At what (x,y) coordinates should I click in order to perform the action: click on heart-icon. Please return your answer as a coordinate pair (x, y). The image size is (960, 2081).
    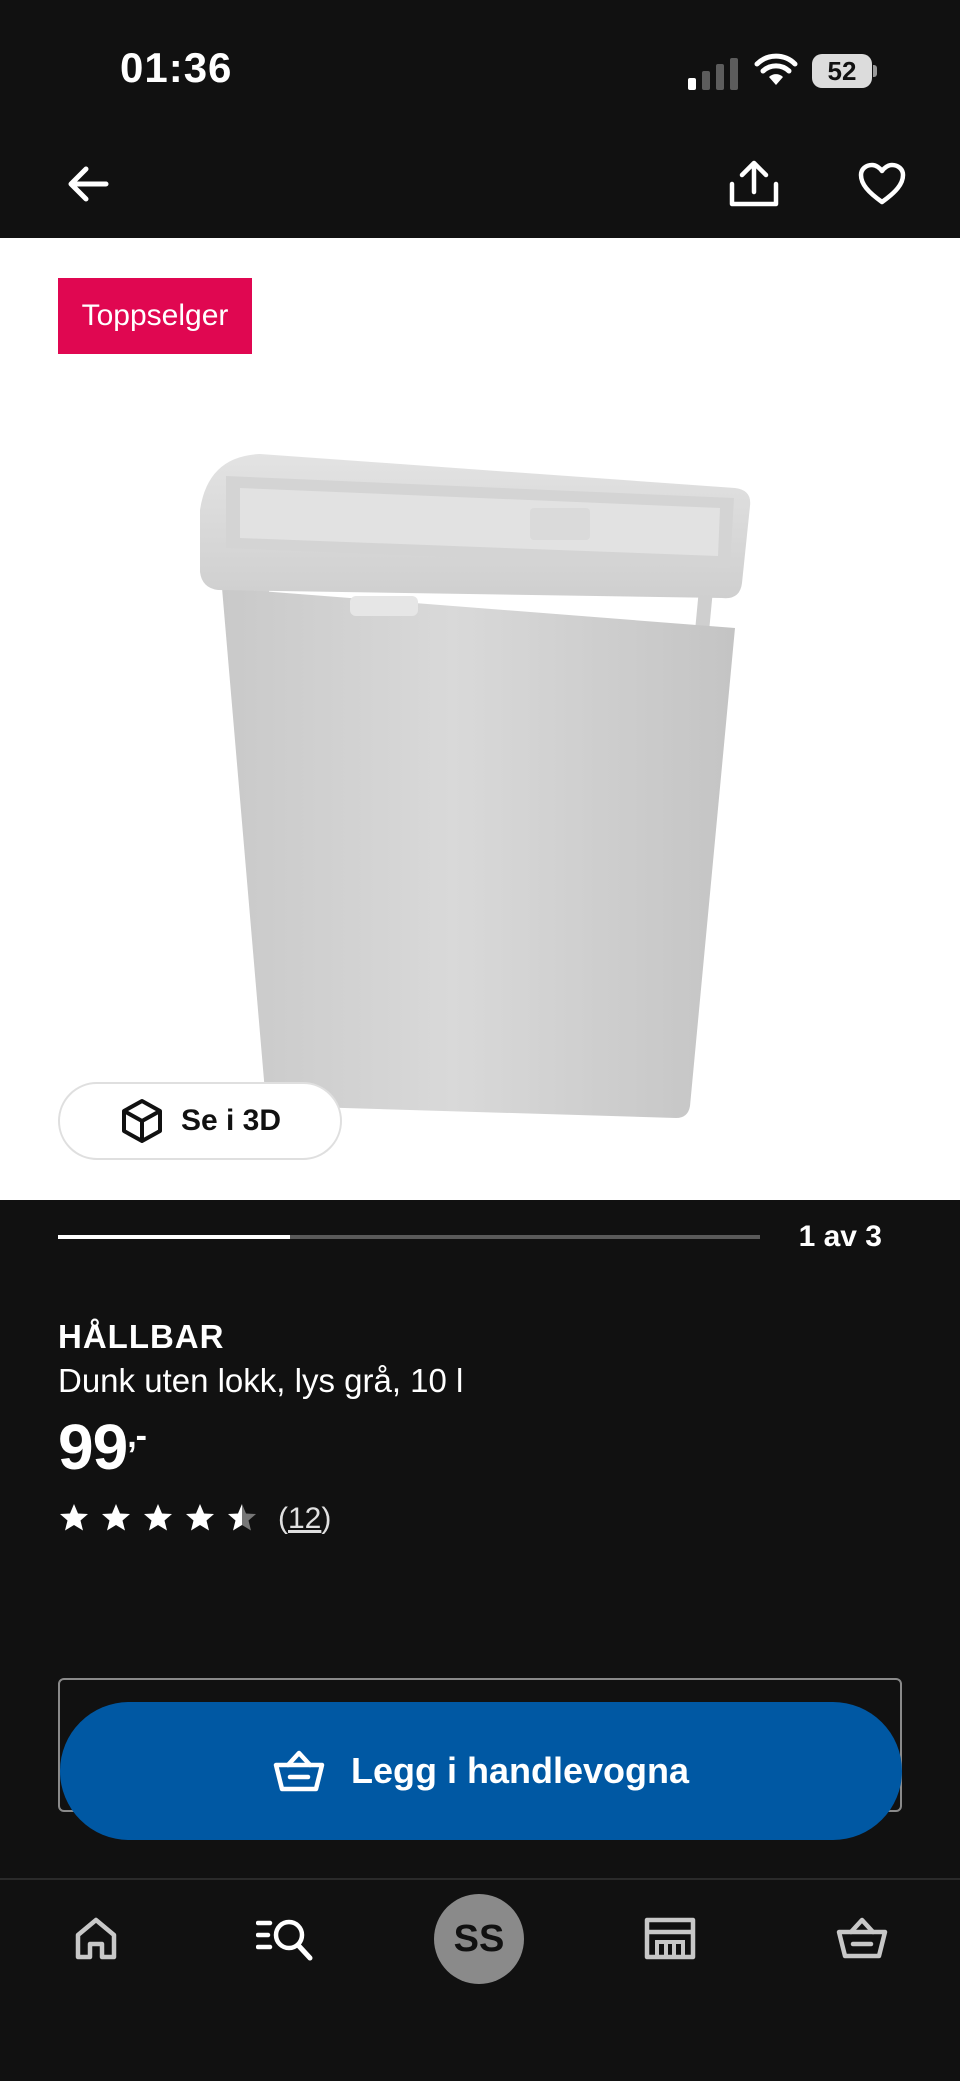
    Looking at the image, I should click on (882, 183).